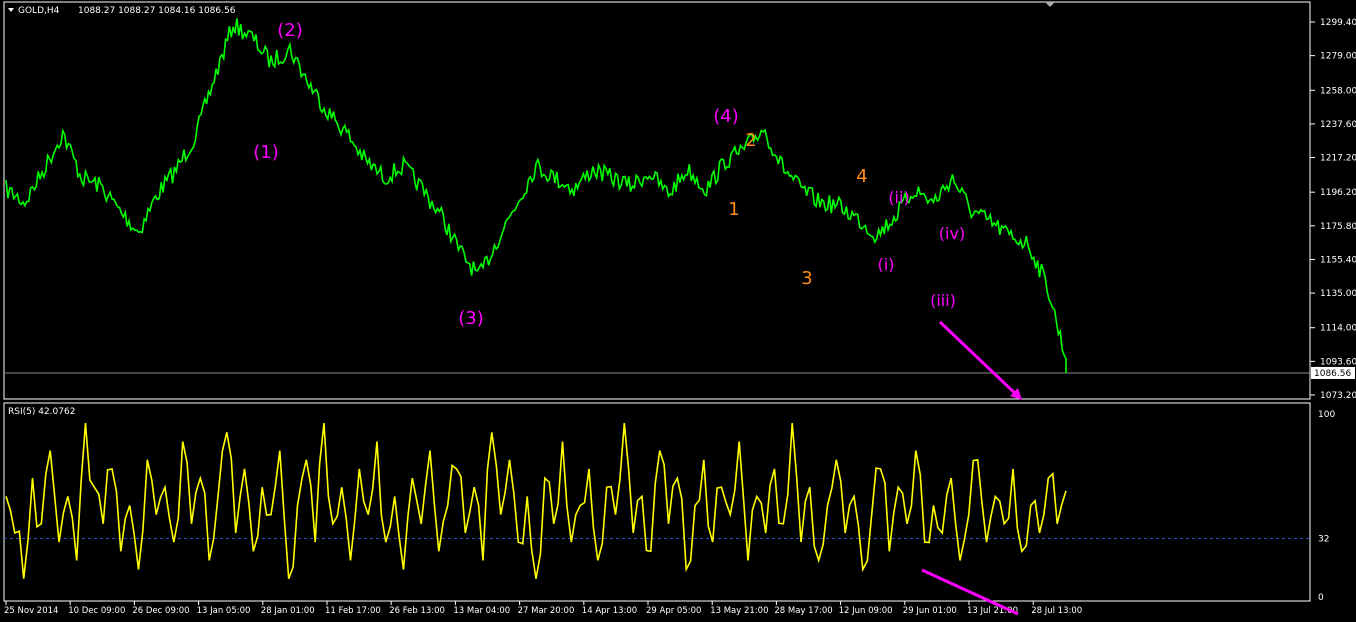  I want to click on price-tick-label: 1114.00, so click(1338, 329).